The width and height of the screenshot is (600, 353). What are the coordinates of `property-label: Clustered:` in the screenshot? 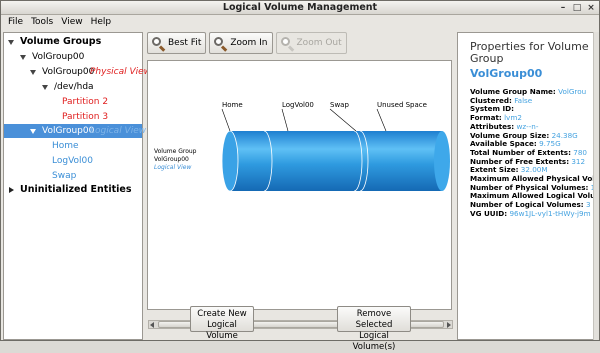 It's located at (491, 100).